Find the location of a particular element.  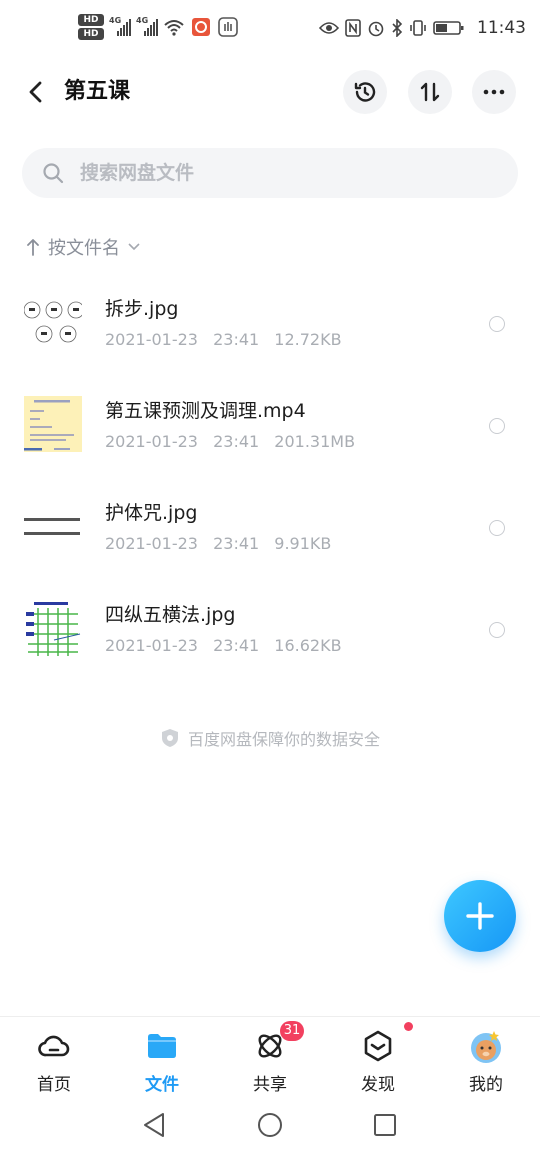

file-name: 拆步.jpg is located at coordinates (142, 309).